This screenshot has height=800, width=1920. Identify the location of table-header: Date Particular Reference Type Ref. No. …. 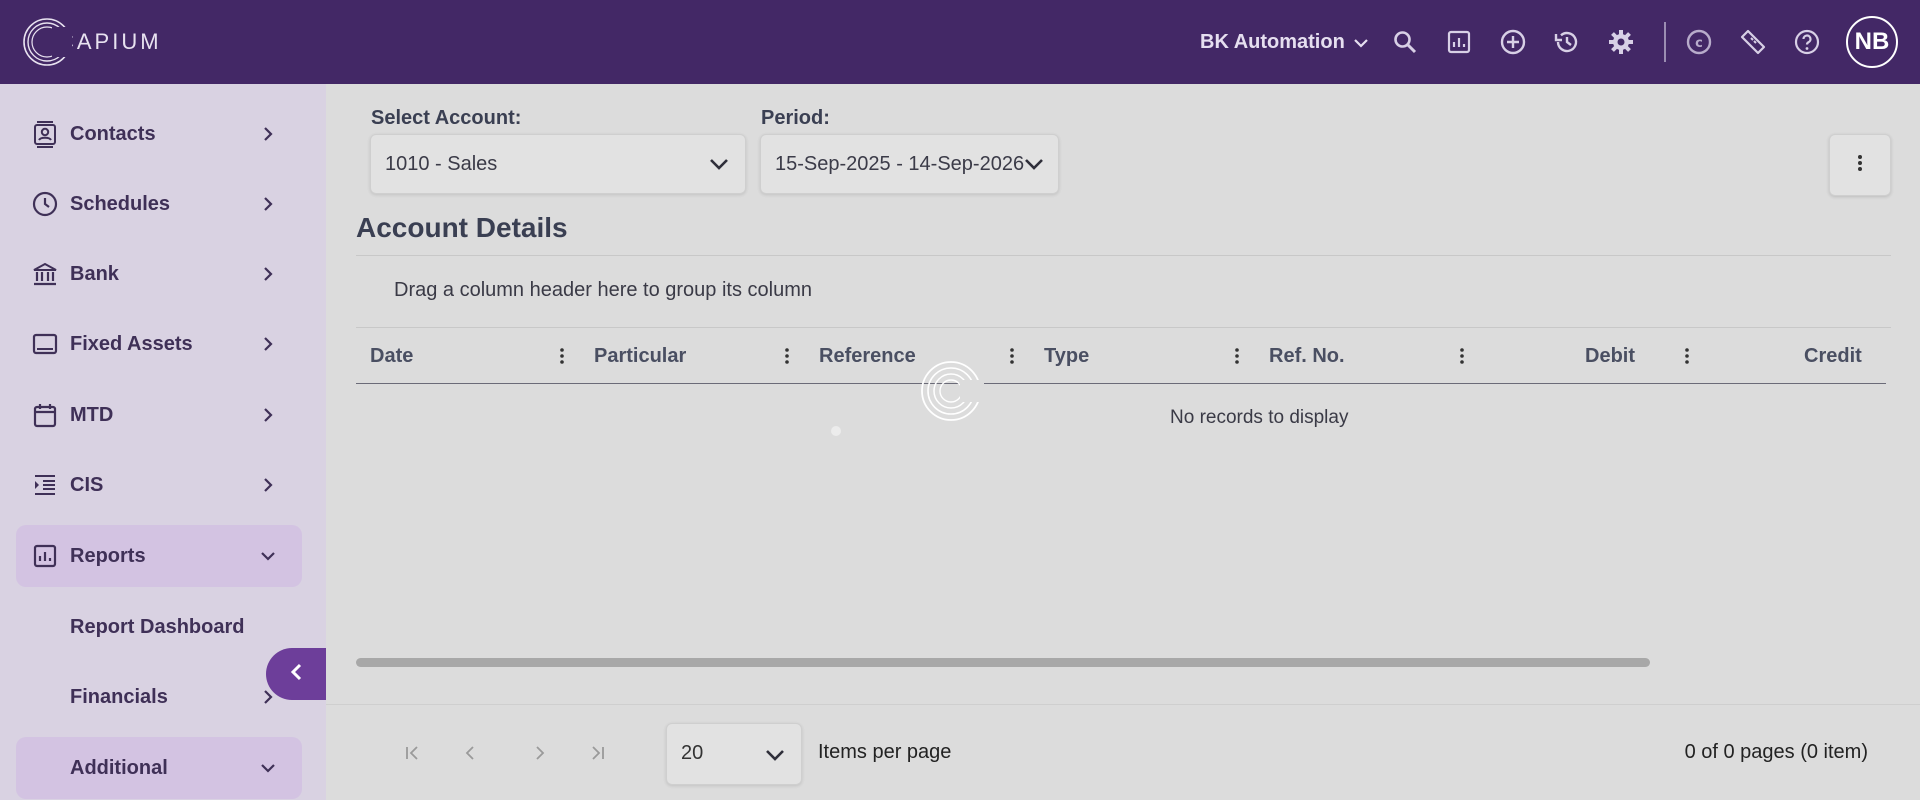
(1121, 356).